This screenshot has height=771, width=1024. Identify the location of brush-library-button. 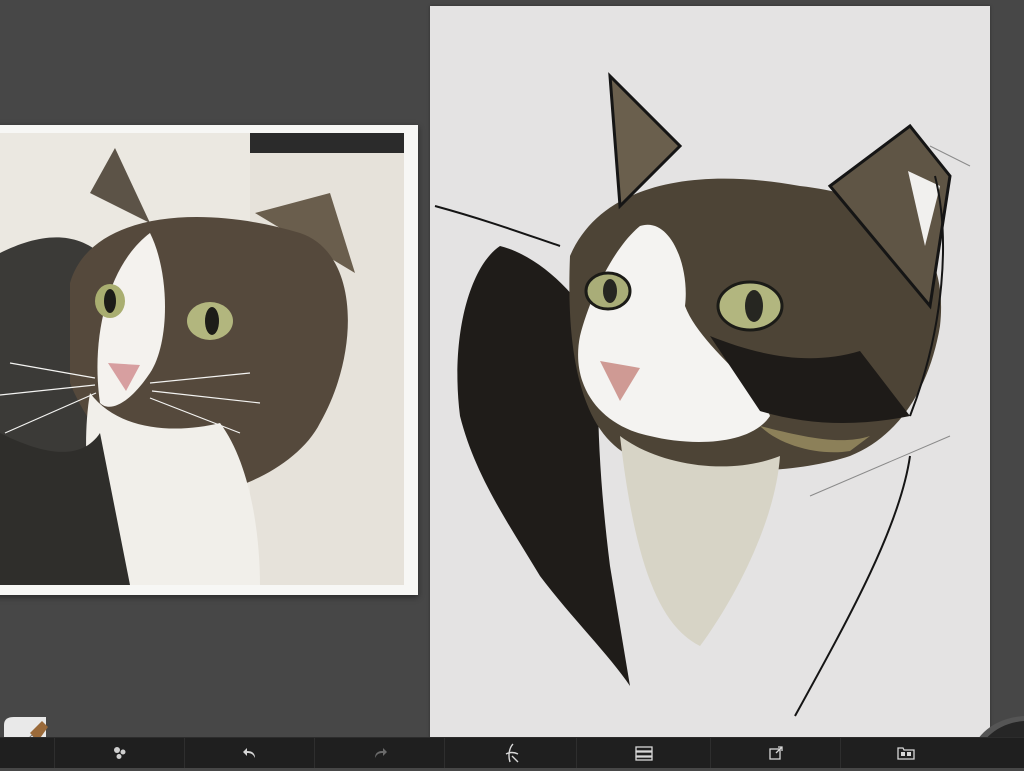
(510, 753).